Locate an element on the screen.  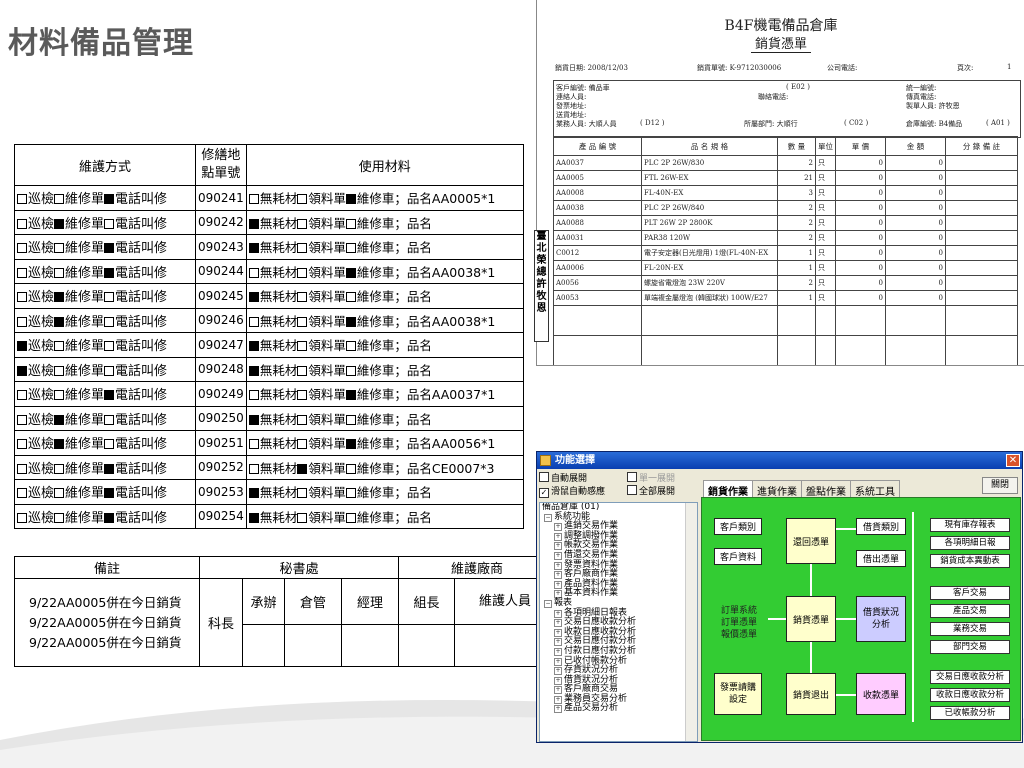
report-button: 客戶交易 is located at coordinates (970, 593).